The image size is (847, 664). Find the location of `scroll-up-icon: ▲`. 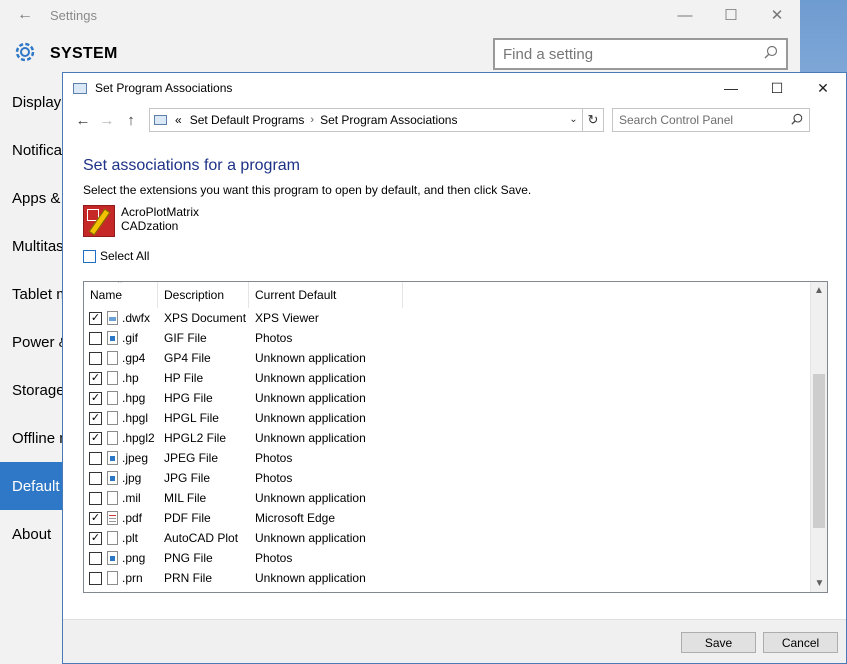

scroll-up-icon: ▲ is located at coordinates (819, 290).